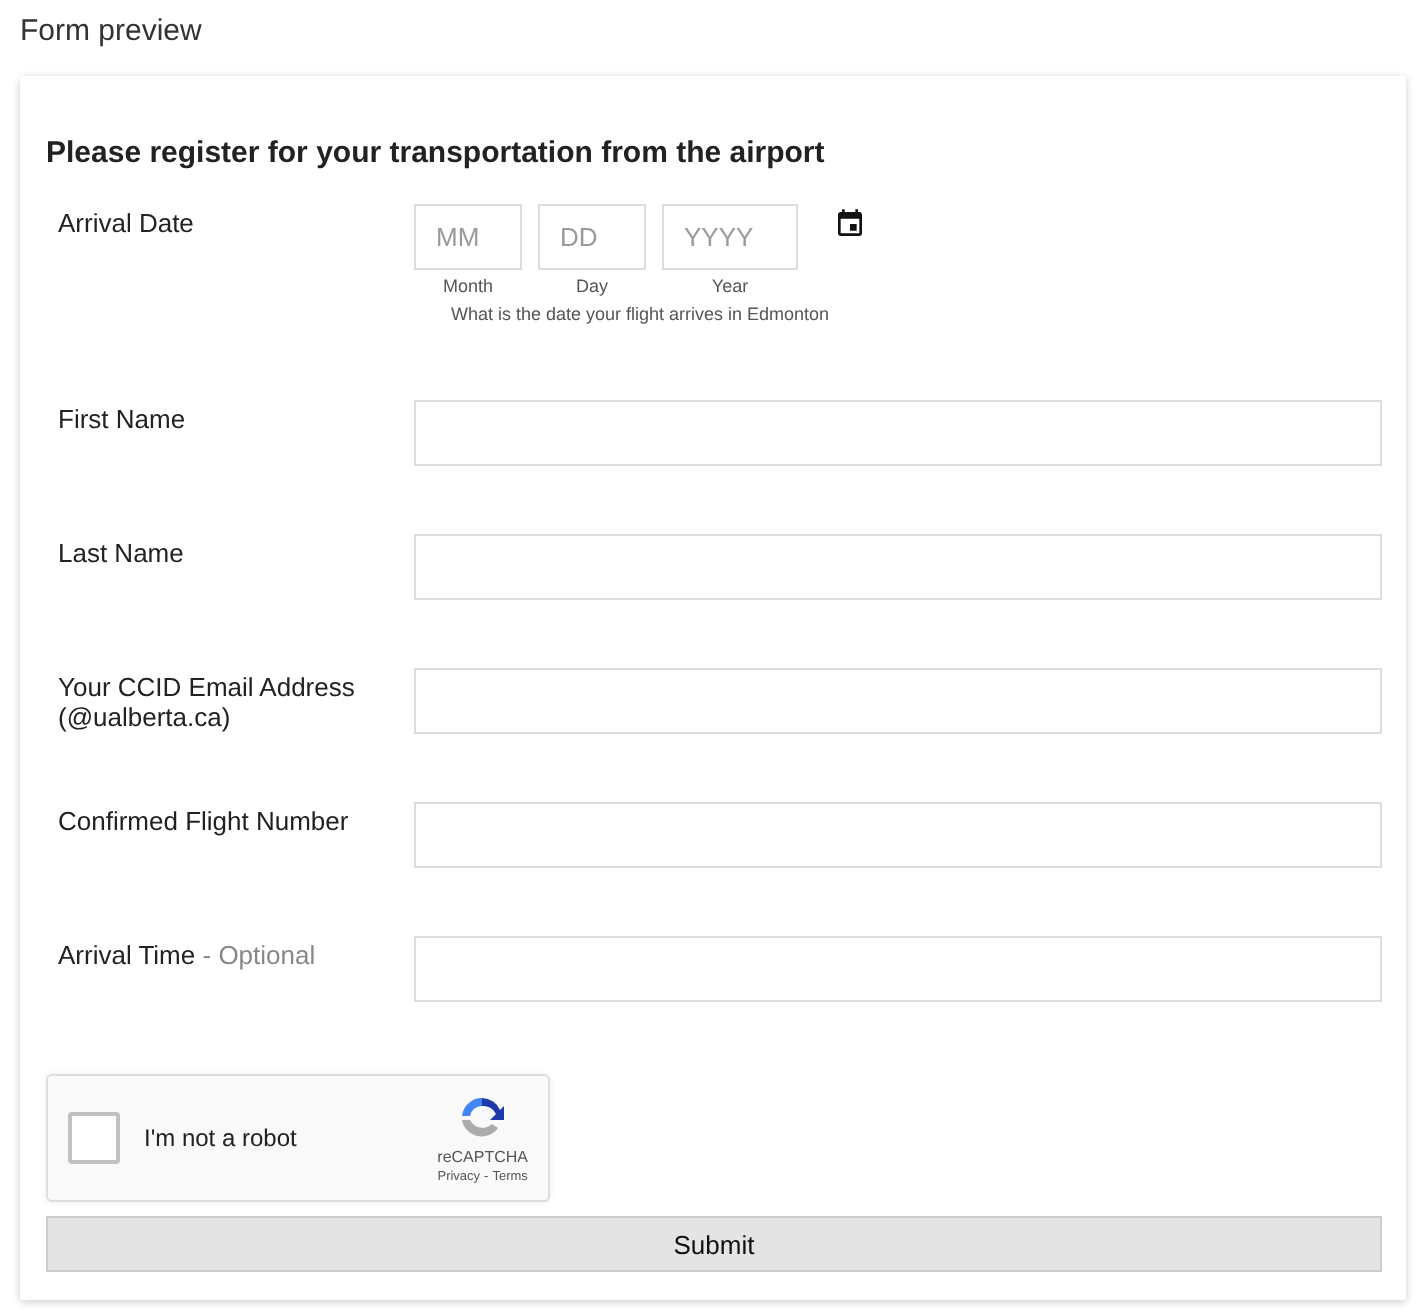  Describe the element at coordinates (122, 418) in the screenshot. I see `field-label: First Name` at that location.